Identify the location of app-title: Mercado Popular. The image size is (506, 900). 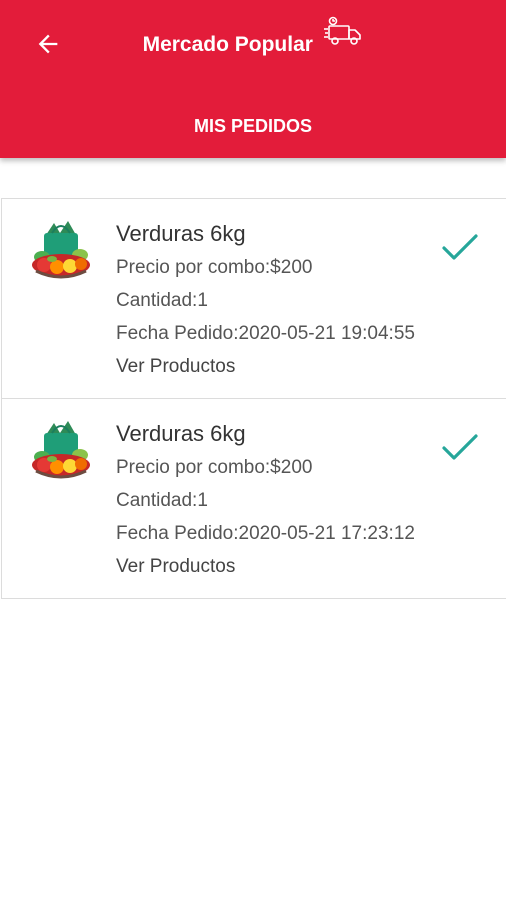
(227, 44).